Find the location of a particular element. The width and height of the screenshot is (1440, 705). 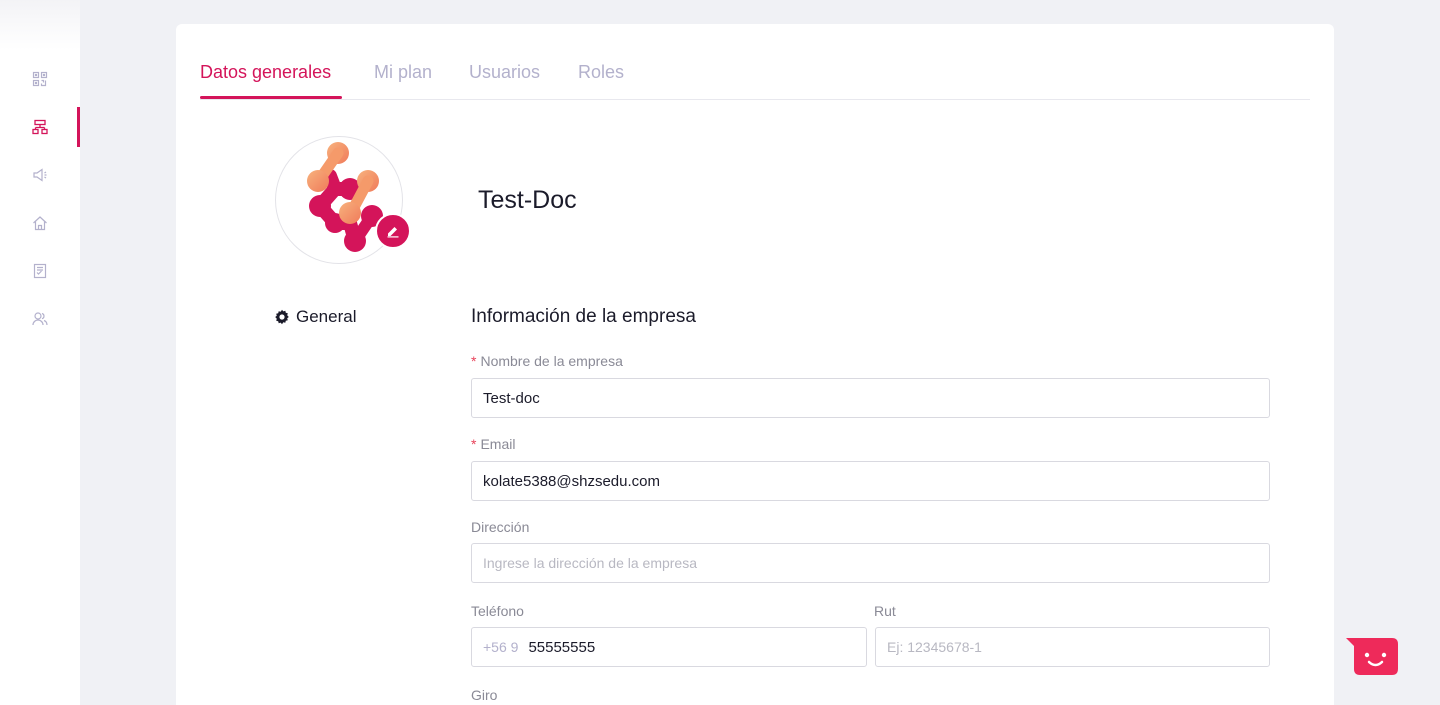

qr-code-icon is located at coordinates (40, 79).